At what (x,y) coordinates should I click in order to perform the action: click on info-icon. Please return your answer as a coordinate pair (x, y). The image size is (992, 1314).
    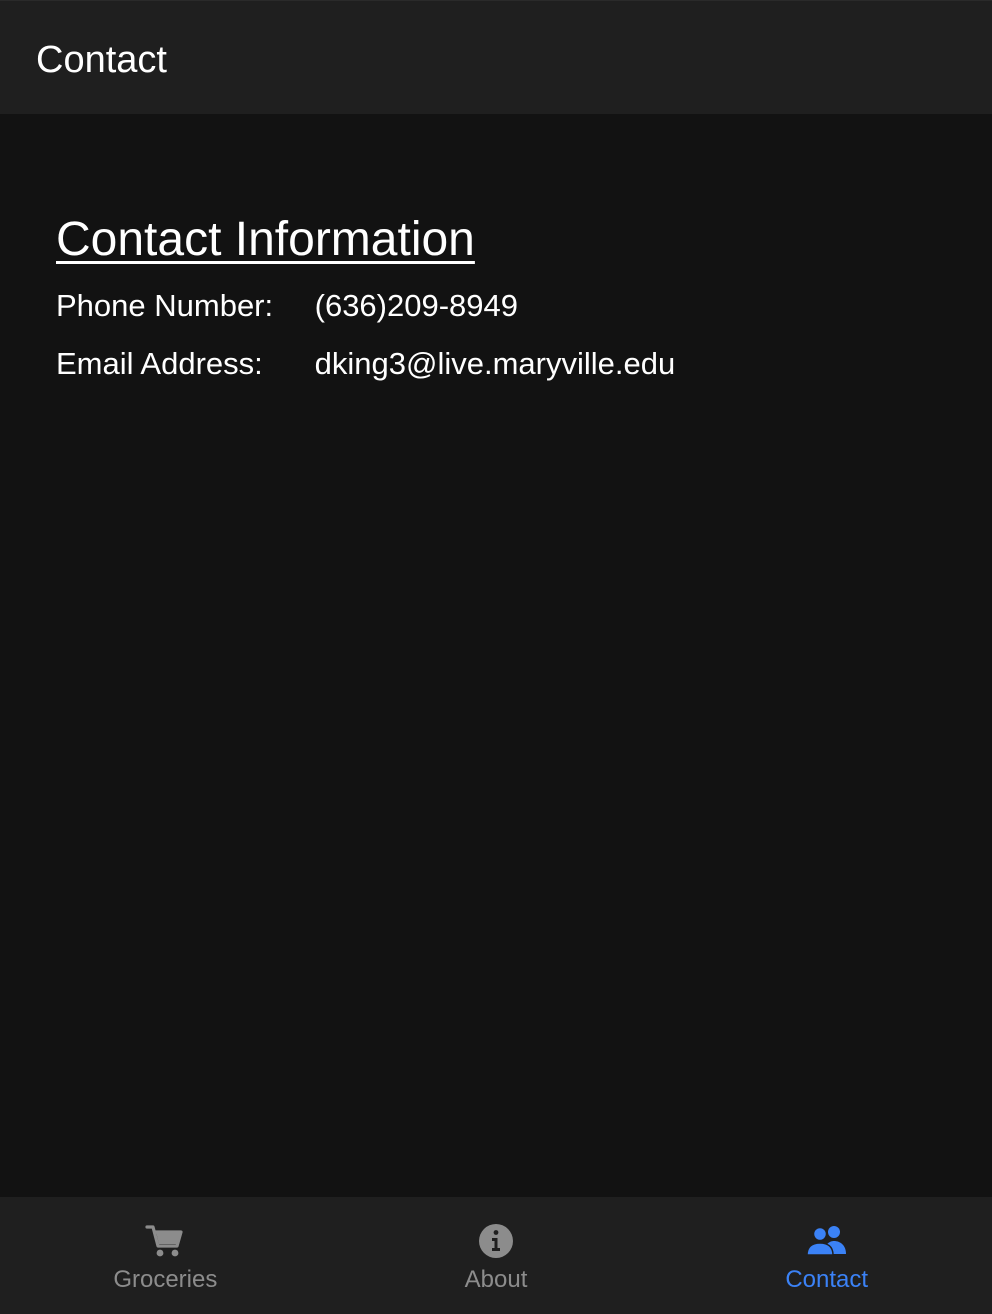
    Looking at the image, I should click on (496, 1241).